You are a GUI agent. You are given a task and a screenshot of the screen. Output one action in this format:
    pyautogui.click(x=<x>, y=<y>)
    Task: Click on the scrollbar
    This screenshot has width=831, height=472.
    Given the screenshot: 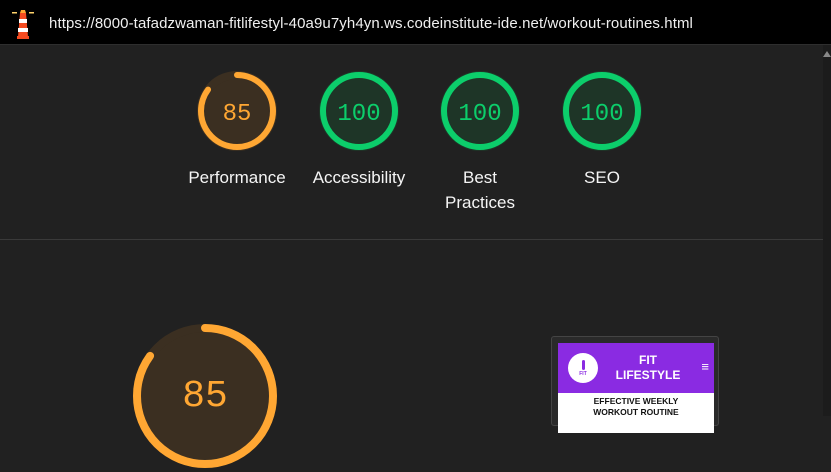 What is the action you would take?
    pyautogui.click(x=827, y=230)
    